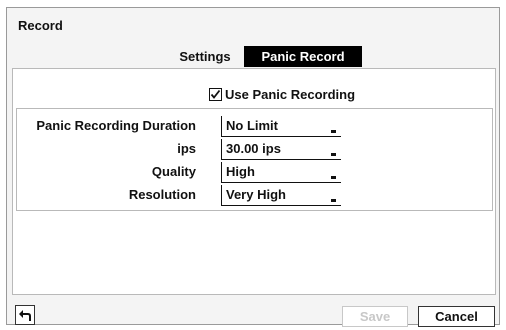  I want to click on back-arrow-icon, so click(25, 315).